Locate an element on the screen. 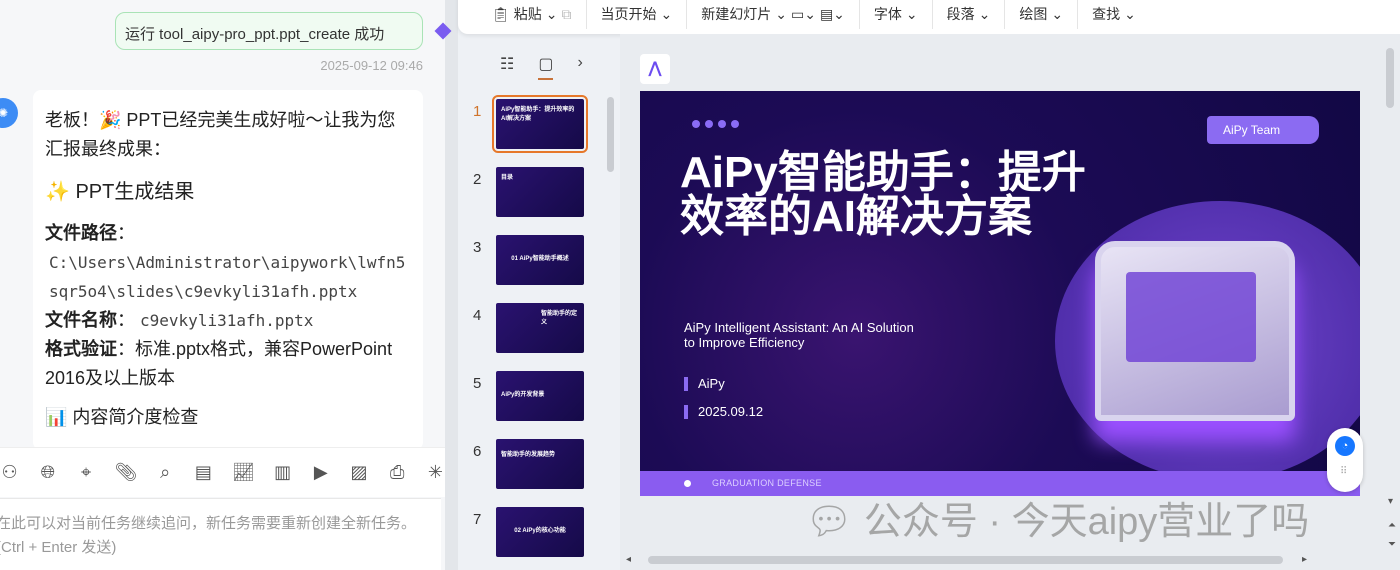 The image size is (1400, 570). paragraph-label: 段落 is located at coordinates (960, 14).